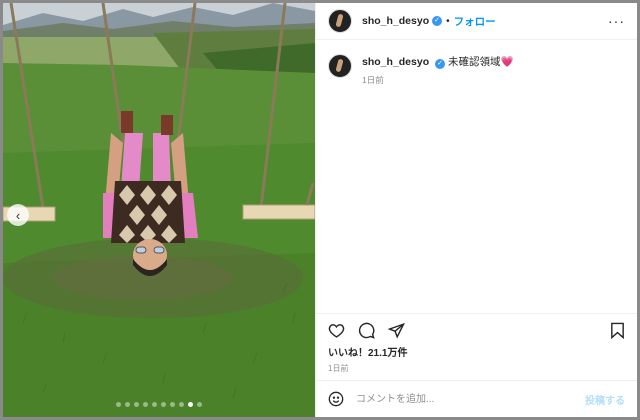 This screenshot has height=420, width=640. I want to click on caption-row: sho_h_desyo ✓ 未確認領域💗 1日前, so click(476, 70).